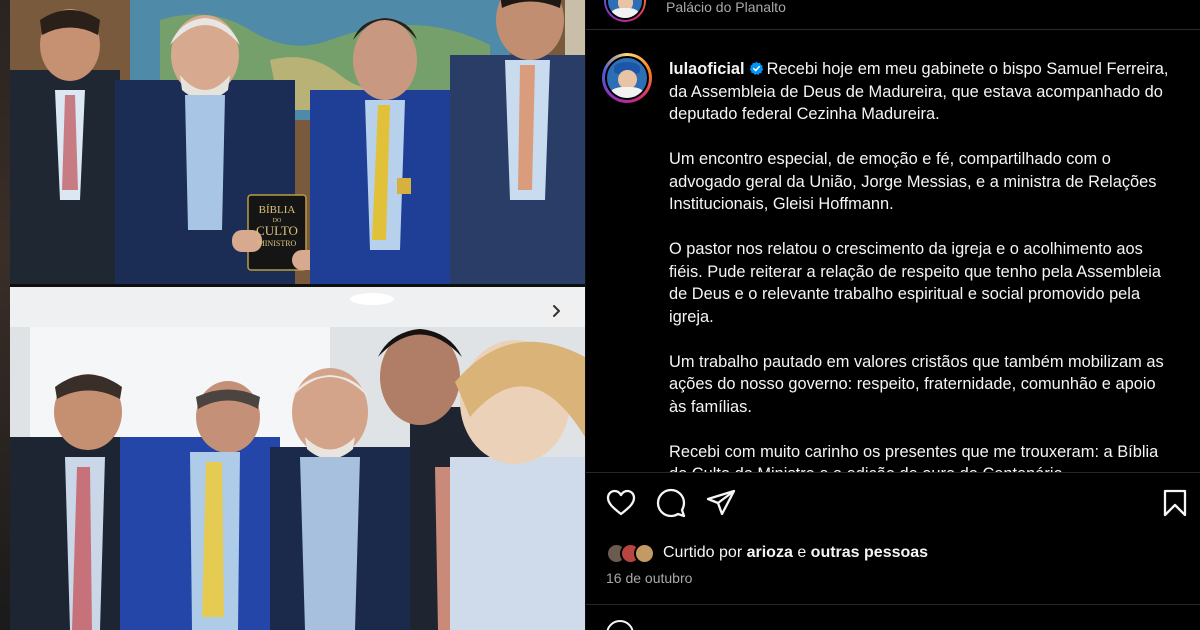  I want to click on caption-avatar, so click(627, 78).